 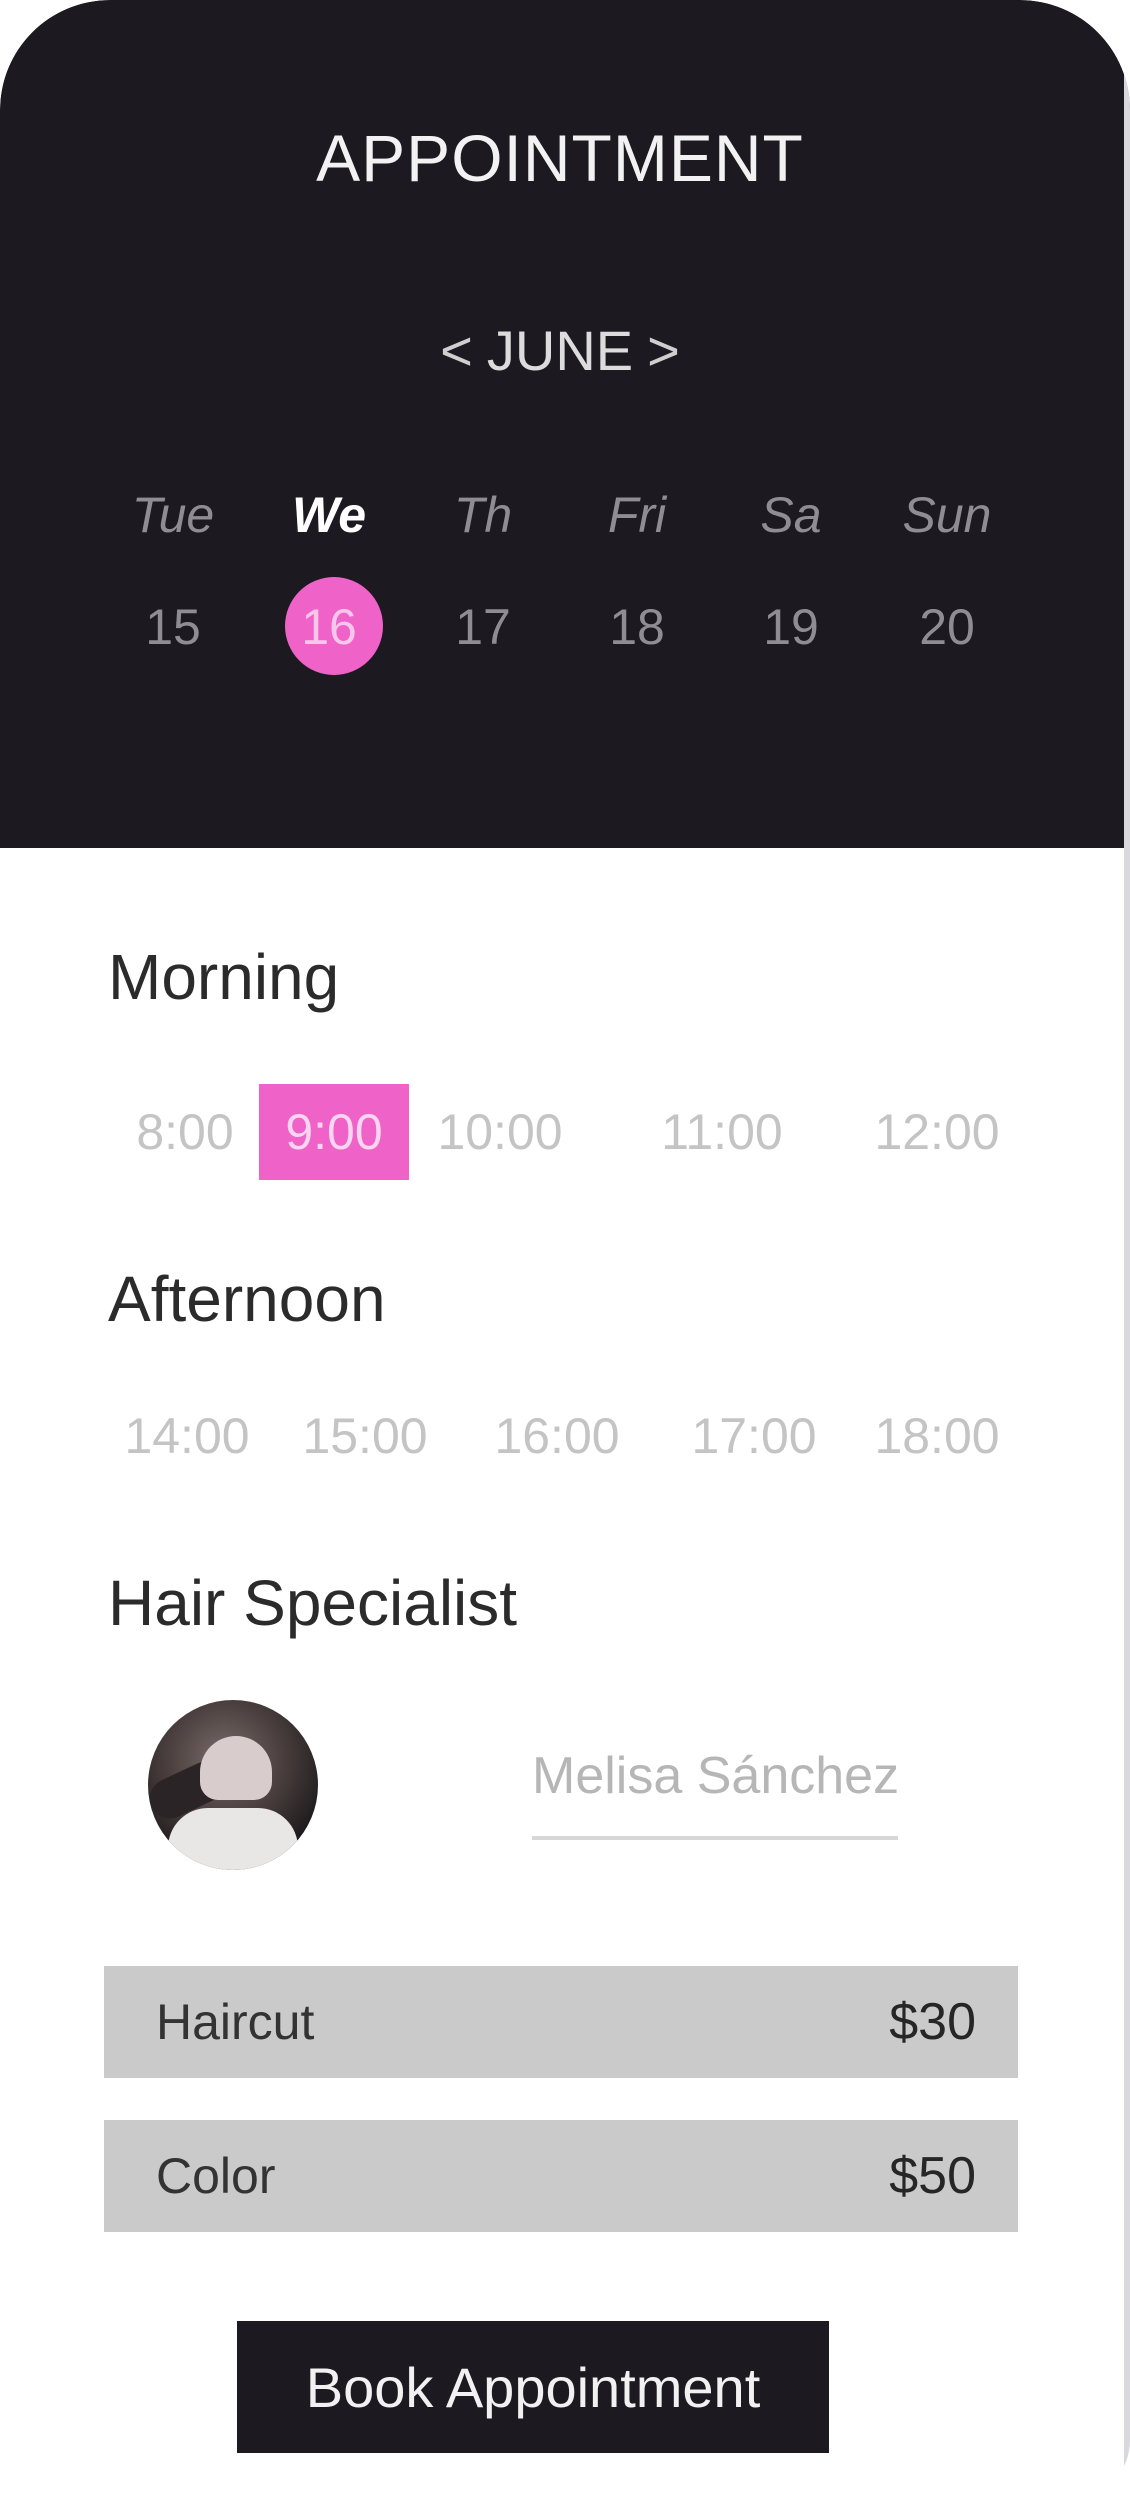 What do you see at coordinates (236, 1768) in the screenshot?
I see `avatar-hair` at bounding box center [236, 1768].